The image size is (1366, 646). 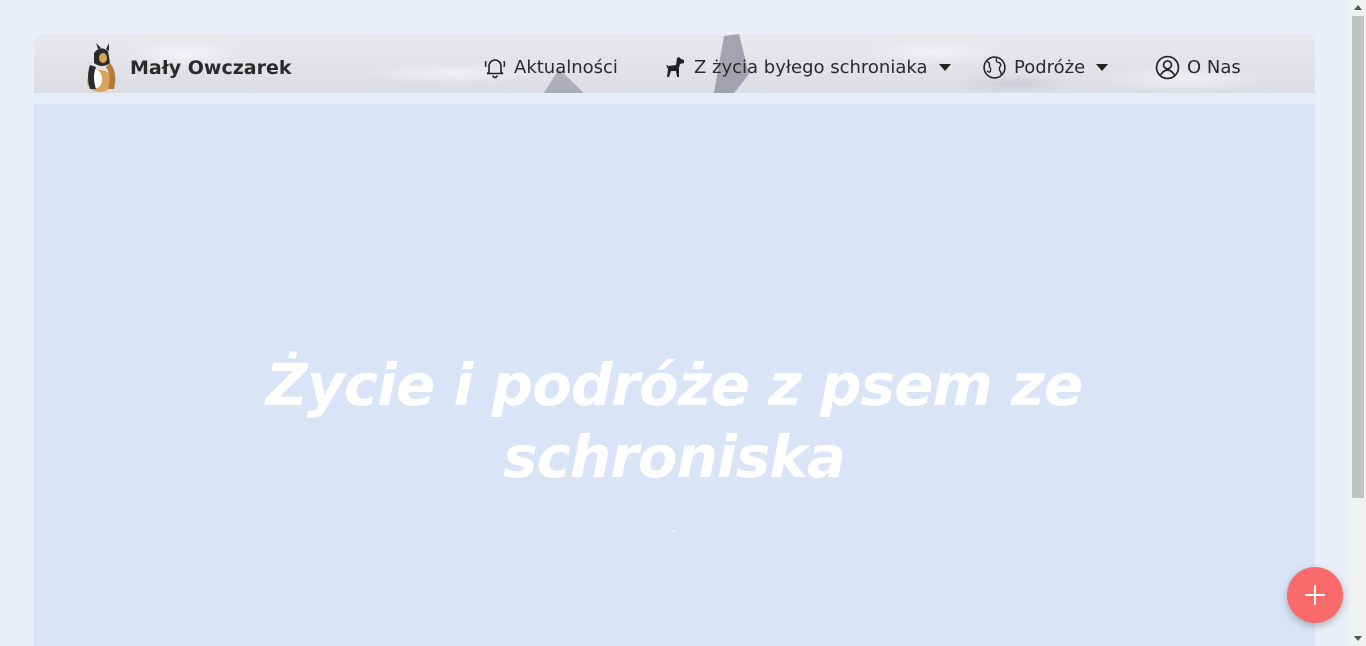 What do you see at coordinates (675, 67) in the screenshot?
I see `dog-icon` at bounding box center [675, 67].